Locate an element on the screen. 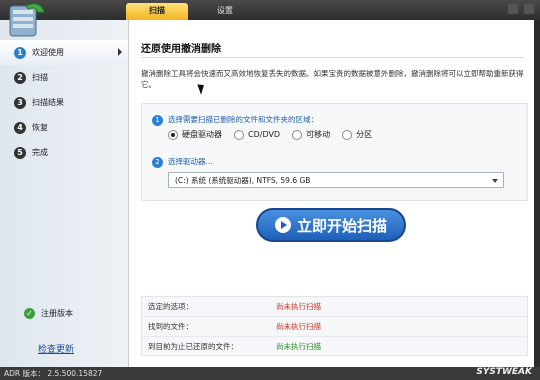 This screenshot has width=540, height=380. sidebar-item-label: 欢迎使用 is located at coordinates (48, 52).